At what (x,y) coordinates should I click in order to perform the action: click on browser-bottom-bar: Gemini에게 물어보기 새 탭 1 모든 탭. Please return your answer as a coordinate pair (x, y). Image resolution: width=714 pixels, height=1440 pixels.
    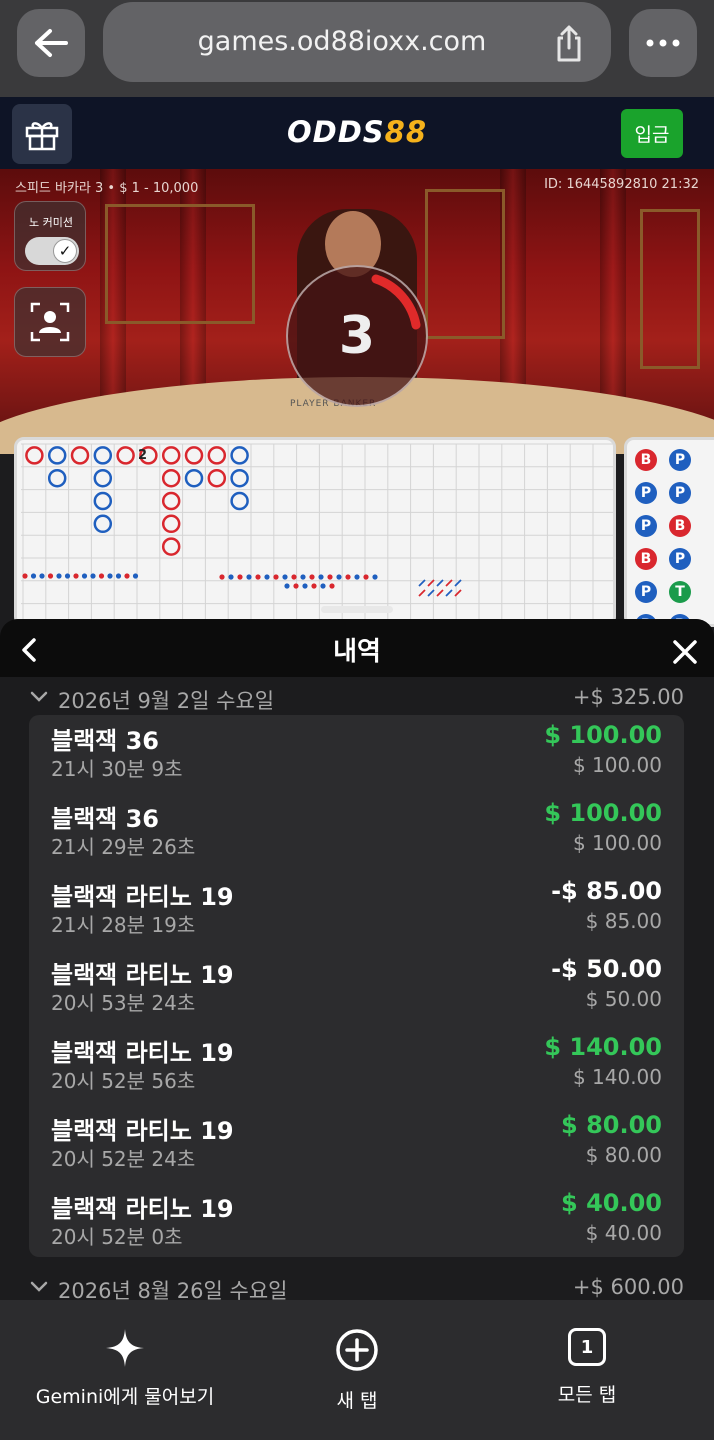
    Looking at the image, I should click on (357, 1370).